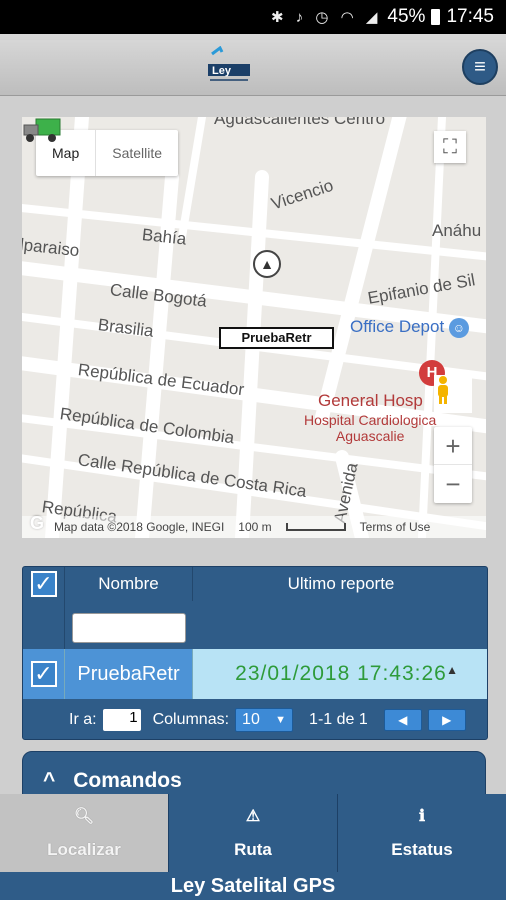 The width and height of the screenshot is (506, 900). What do you see at coordinates (452, 670) in the screenshot?
I see `direction-arrow-icon: ▲` at bounding box center [452, 670].